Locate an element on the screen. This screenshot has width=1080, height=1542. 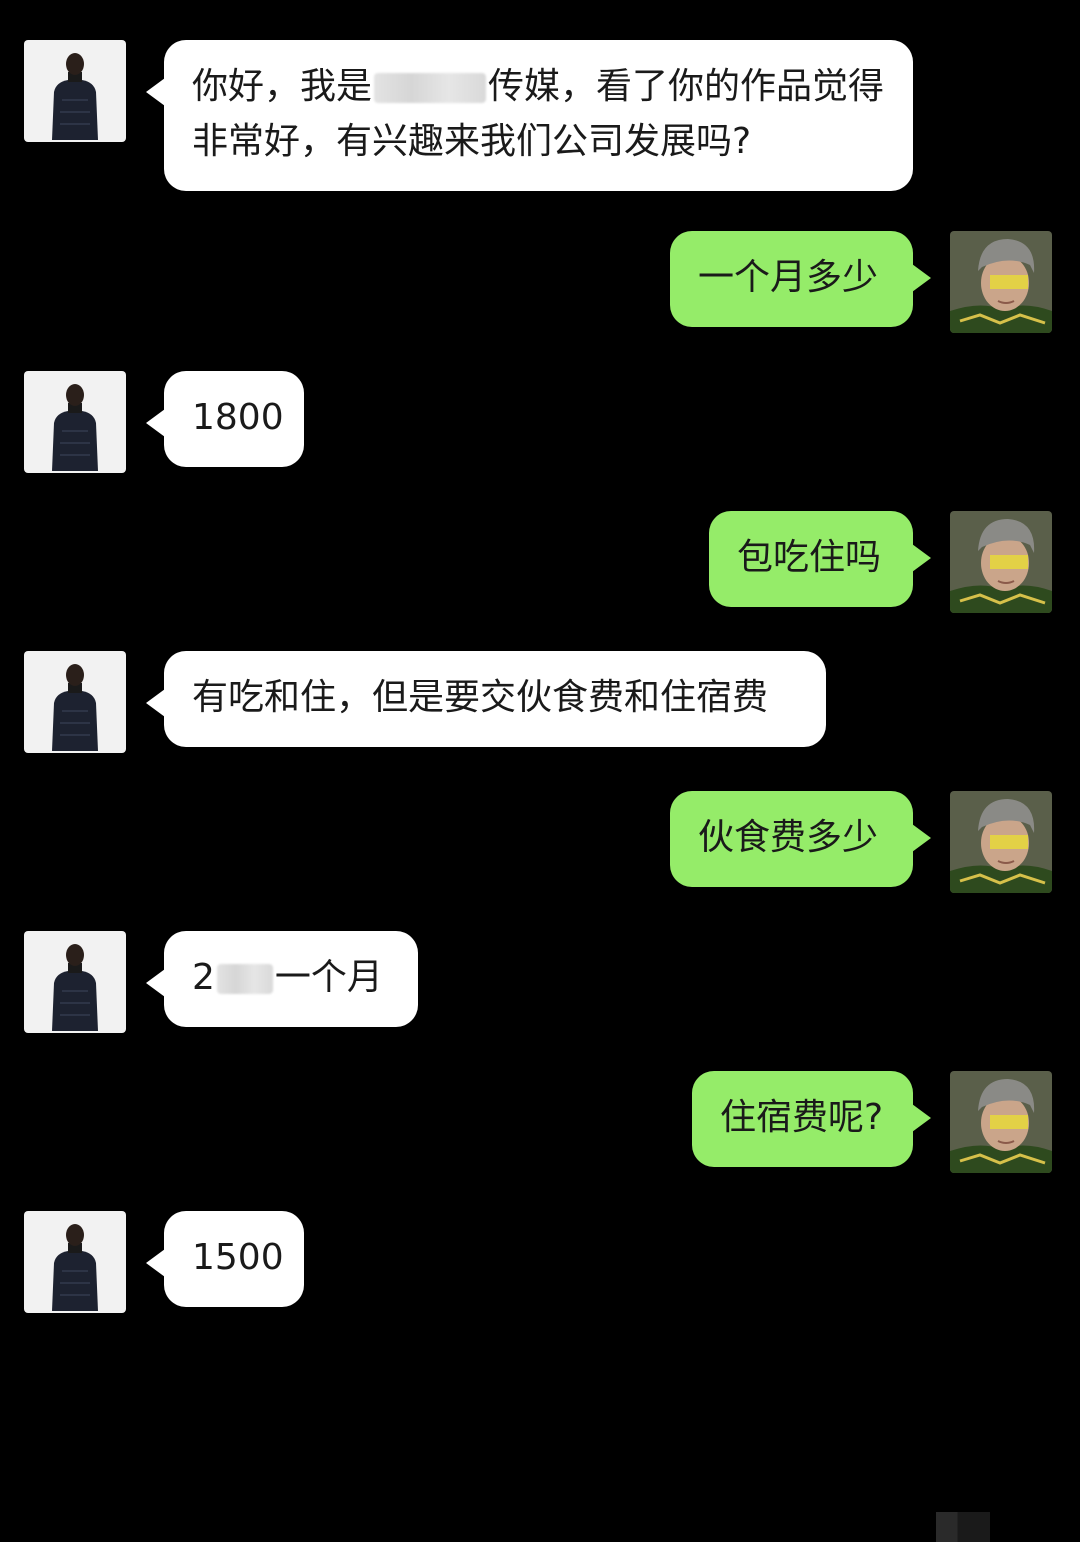
message-bubble-incoming: 你好，我是 传媒，看了你的作品觉得非常好，有兴趣来我们公司发展吗? is located at coordinates (529, 115).